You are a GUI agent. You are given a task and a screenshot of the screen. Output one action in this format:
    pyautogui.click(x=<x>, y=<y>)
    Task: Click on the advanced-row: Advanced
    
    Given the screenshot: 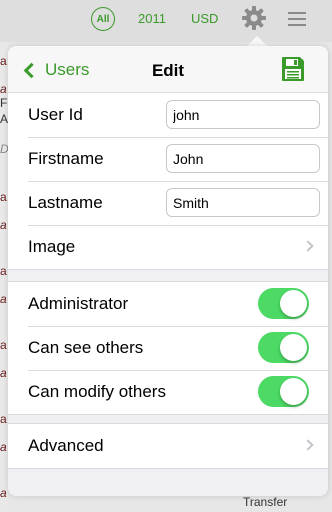 What is the action you would take?
    pyautogui.click(x=168, y=446)
    